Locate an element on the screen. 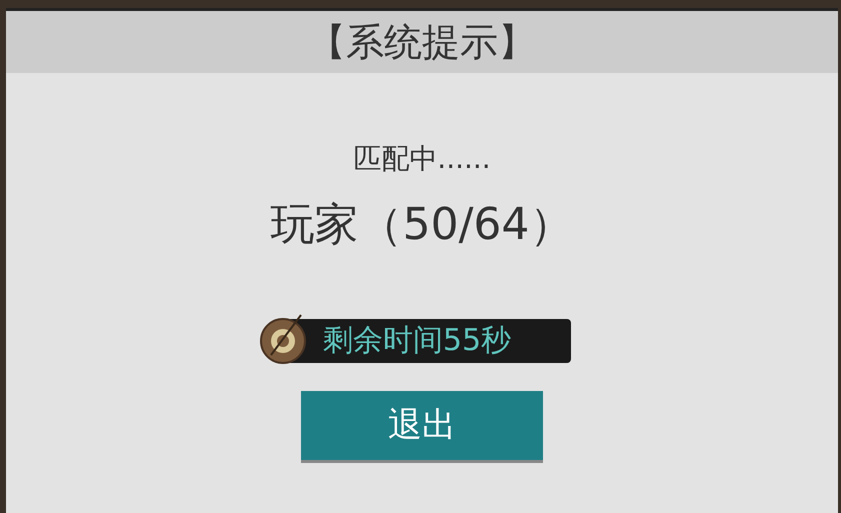 The width and height of the screenshot is (841, 513). exit-button: 退出 is located at coordinates (422, 427).